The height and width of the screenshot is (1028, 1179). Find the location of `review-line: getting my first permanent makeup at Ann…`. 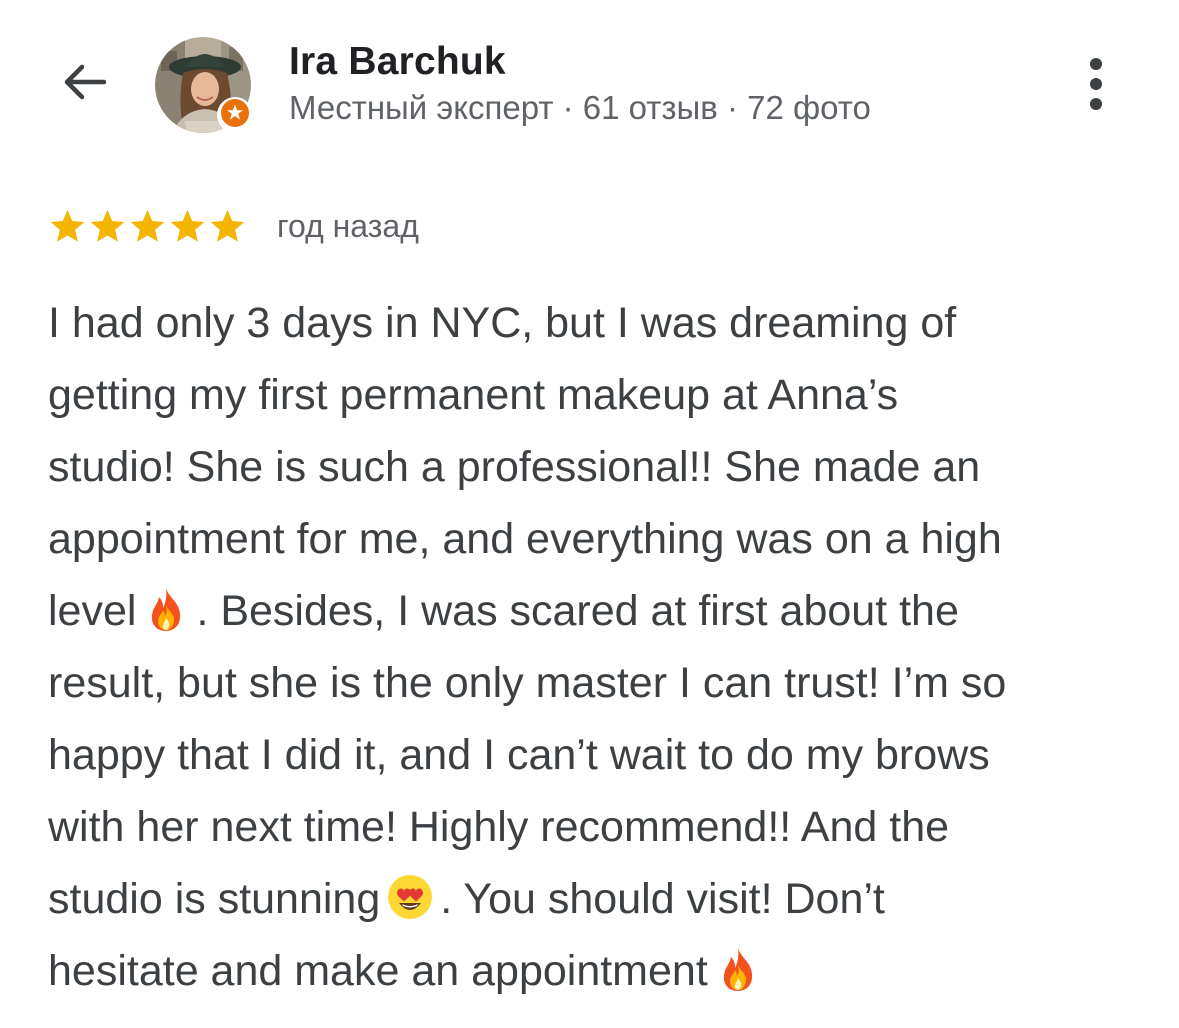

review-line: getting my first permanent makeup at Ann… is located at coordinates (473, 395).